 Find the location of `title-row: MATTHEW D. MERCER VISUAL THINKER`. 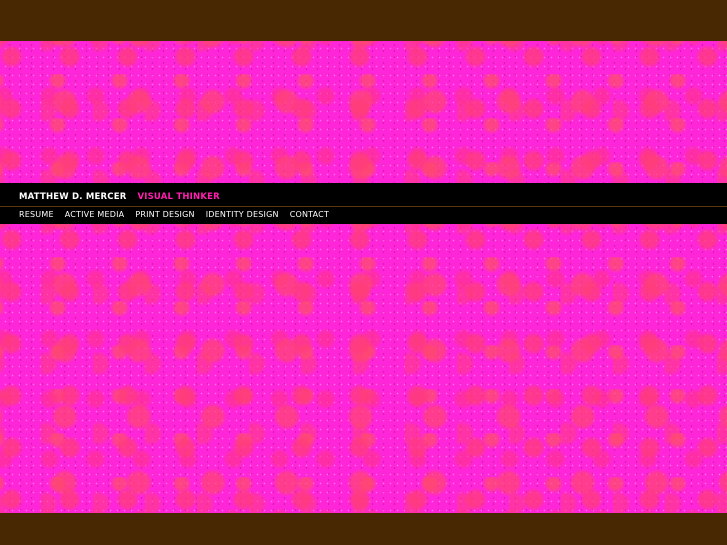

title-row: MATTHEW D. MERCER VISUAL THINKER is located at coordinates (119, 197).